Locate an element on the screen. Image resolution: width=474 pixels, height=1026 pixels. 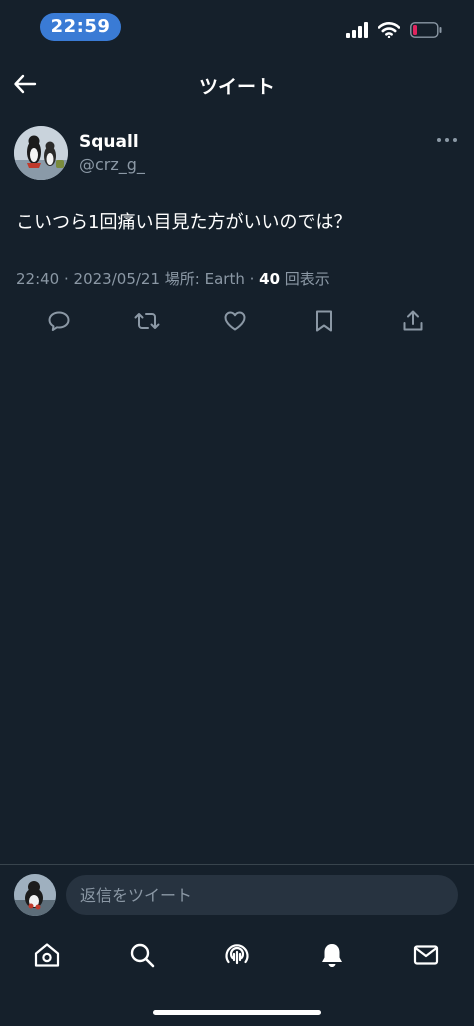
heart-icon is located at coordinates (235, 321).